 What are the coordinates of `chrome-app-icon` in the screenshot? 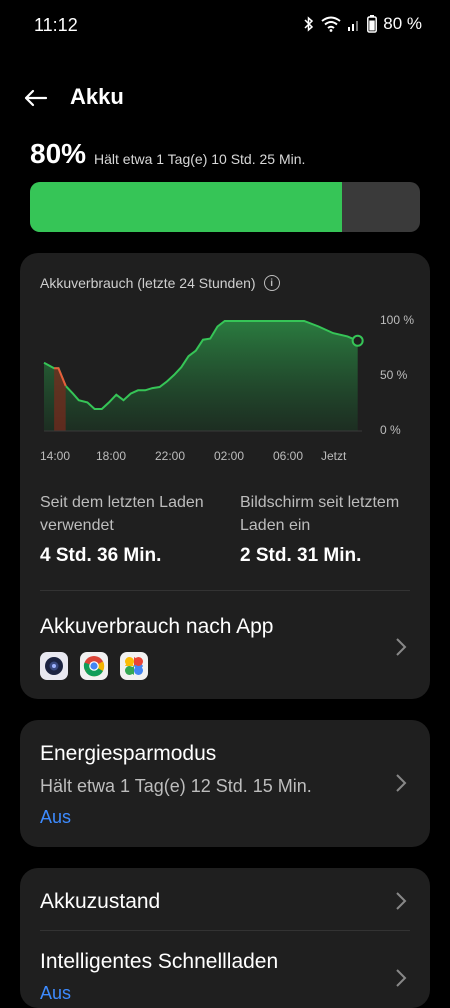 It's located at (94, 666).